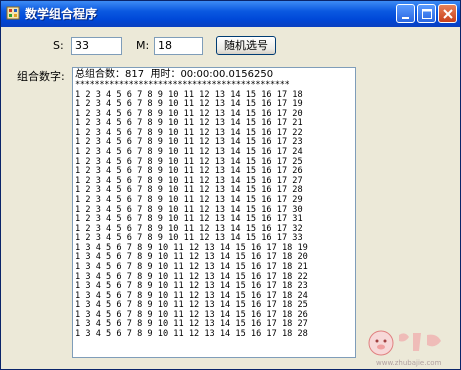 The width and height of the screenshot is (461, 370). Describe the element at coordinates (41, 76) in the screenshot. I see `result-label: 组合数字:` at that location.